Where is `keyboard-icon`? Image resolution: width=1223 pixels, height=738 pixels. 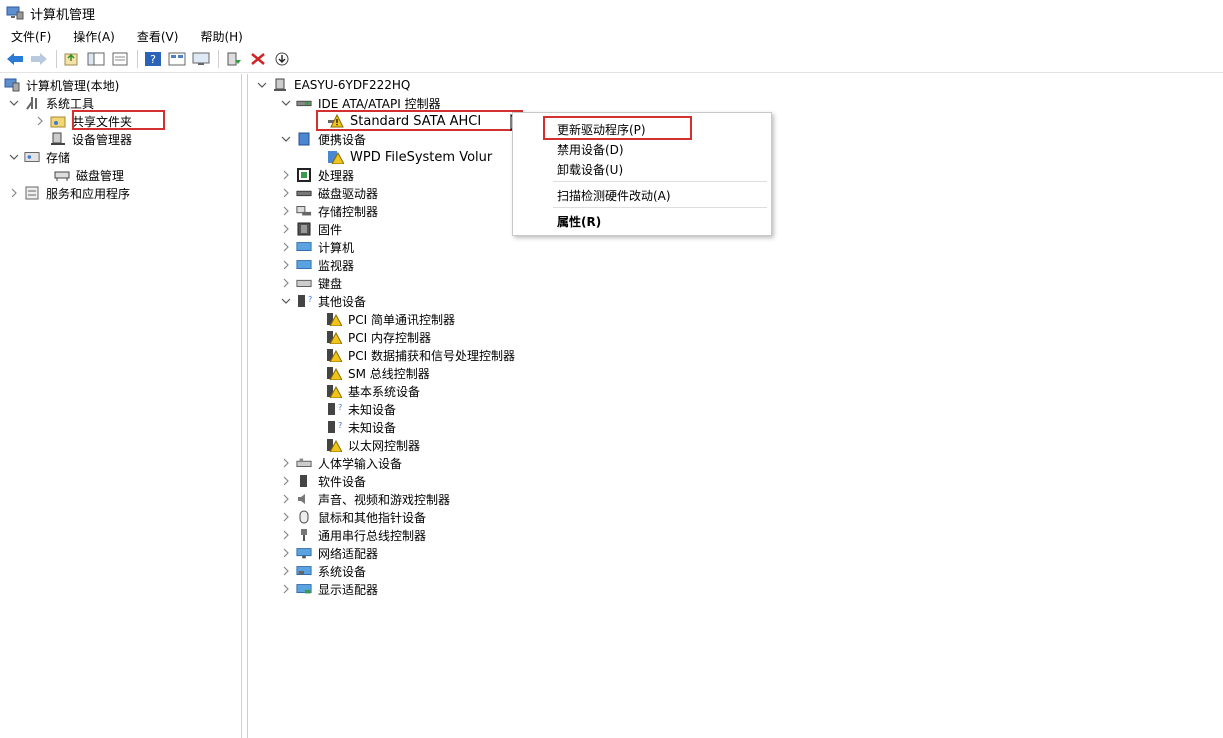 keyboard-icon is located at coordinates (304, 283).